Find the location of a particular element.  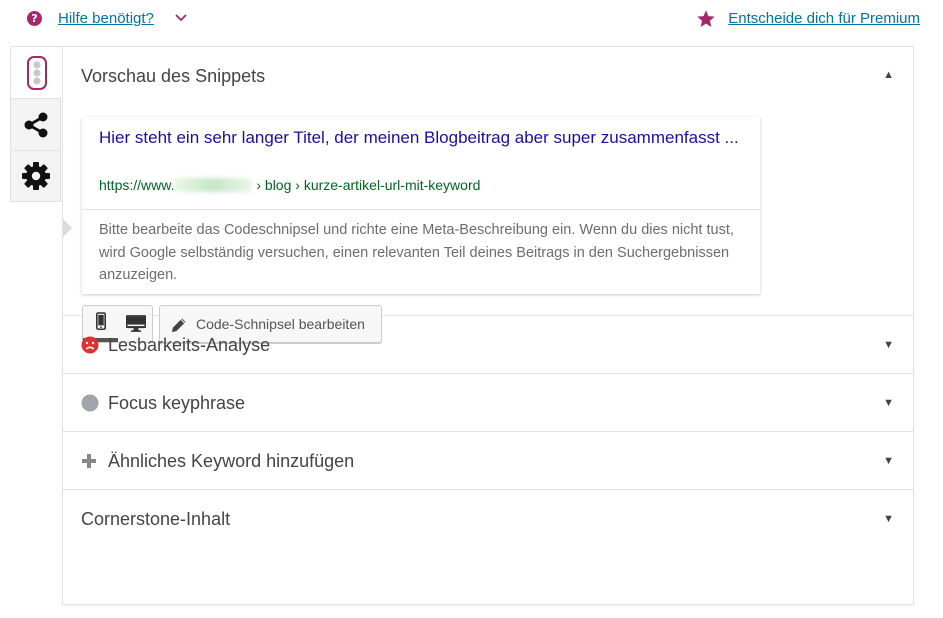

section-title: Vorschau des Snippets is located at coordinates (173, 76).